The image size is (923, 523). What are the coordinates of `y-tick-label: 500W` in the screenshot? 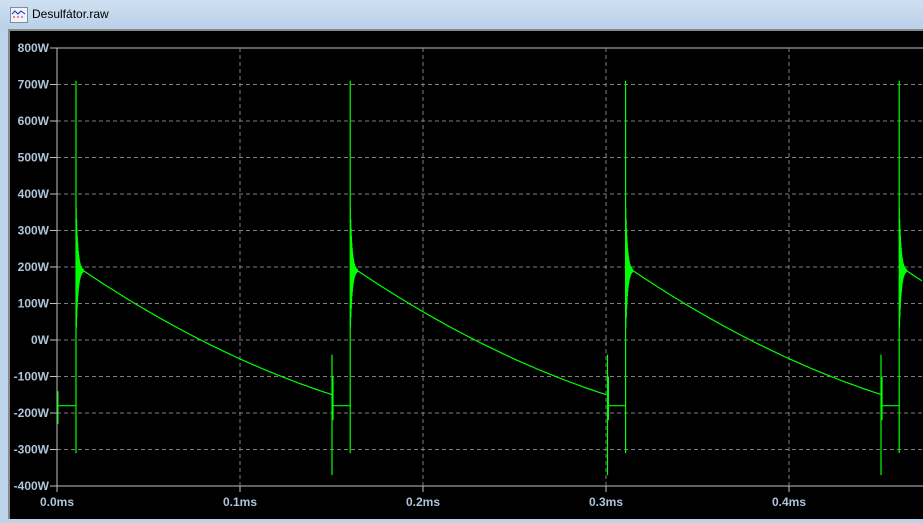 It's located at (34, 158).